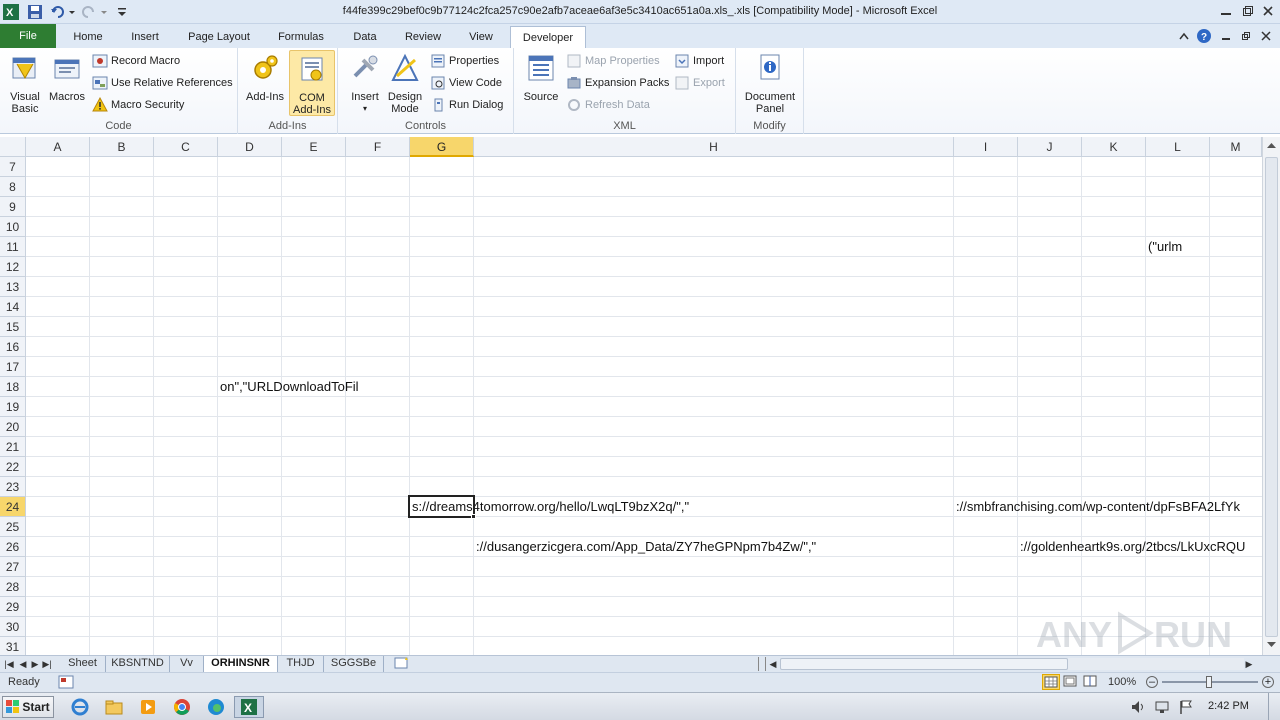  What do you see at coordinates (1249, 664) in the screenshot?
I see `scroll-right-icon: ▶` at bounding box center [1249, 664].